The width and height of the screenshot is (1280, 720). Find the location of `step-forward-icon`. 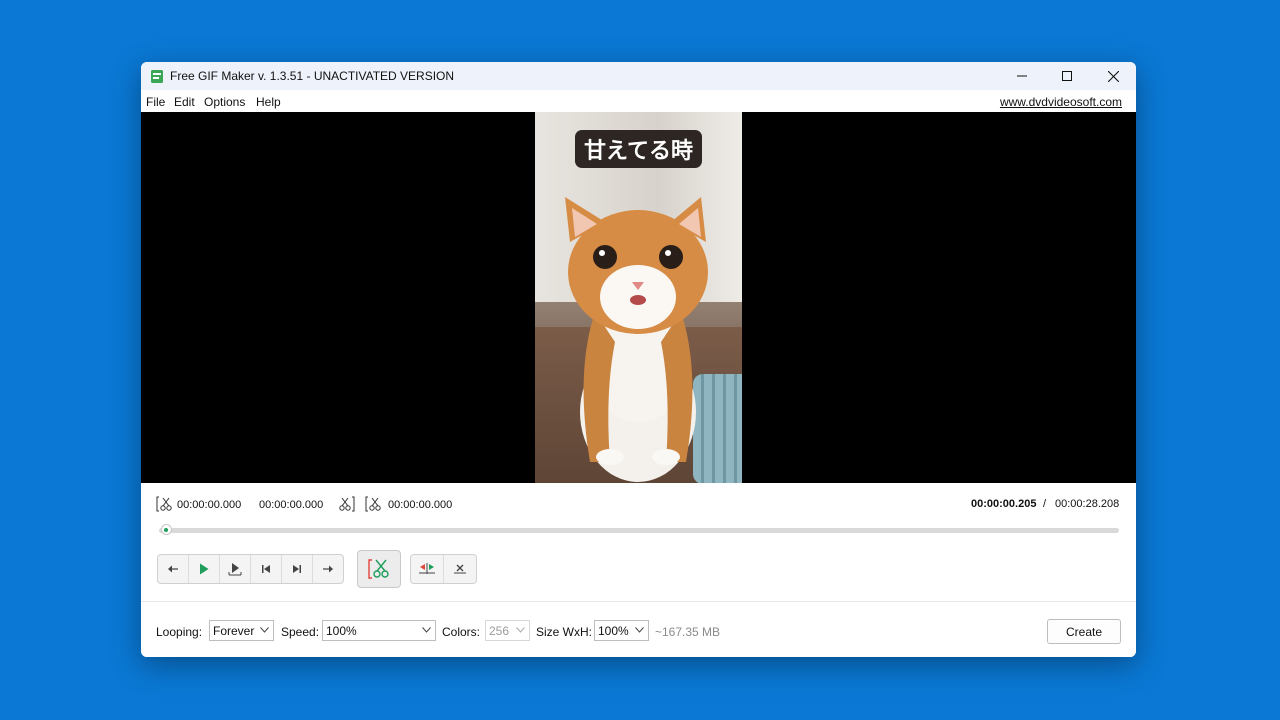

step-forward-icon is located at coordinates (328, 569).